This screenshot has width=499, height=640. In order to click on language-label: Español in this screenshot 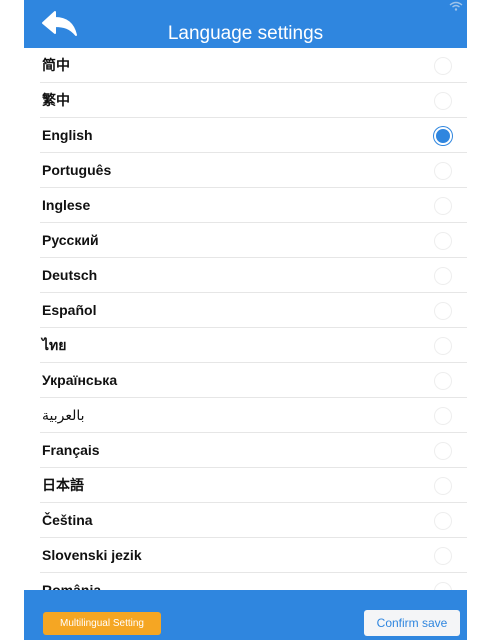, I will do `click(69, 310)`.